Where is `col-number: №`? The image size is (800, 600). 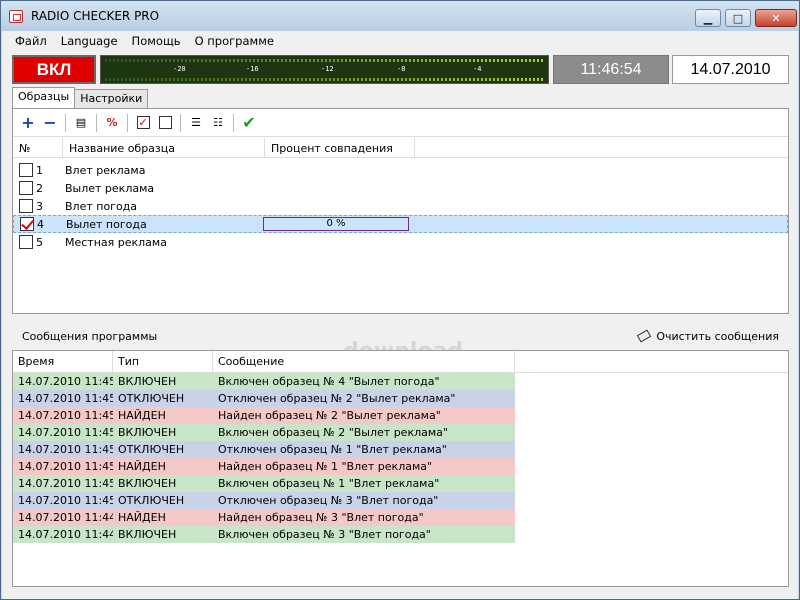
col-number: № is located at coordinates (38, 147).